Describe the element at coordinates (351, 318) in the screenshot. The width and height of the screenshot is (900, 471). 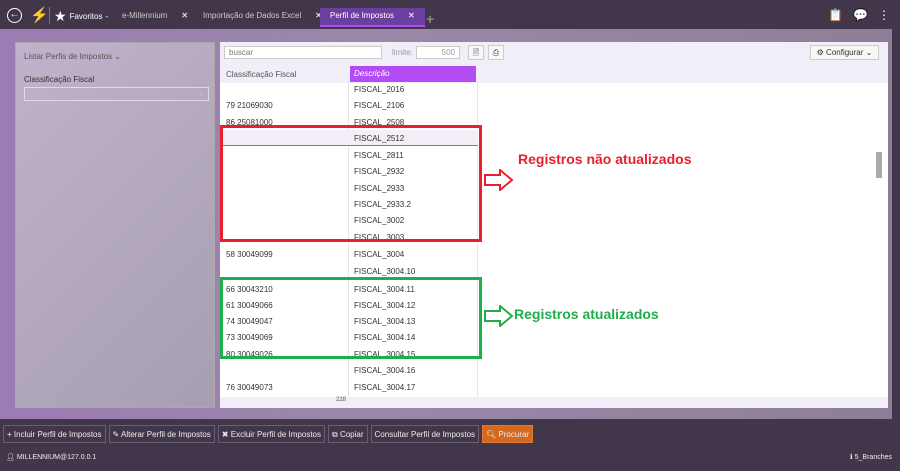
I see `green-highlight-box` at that location.